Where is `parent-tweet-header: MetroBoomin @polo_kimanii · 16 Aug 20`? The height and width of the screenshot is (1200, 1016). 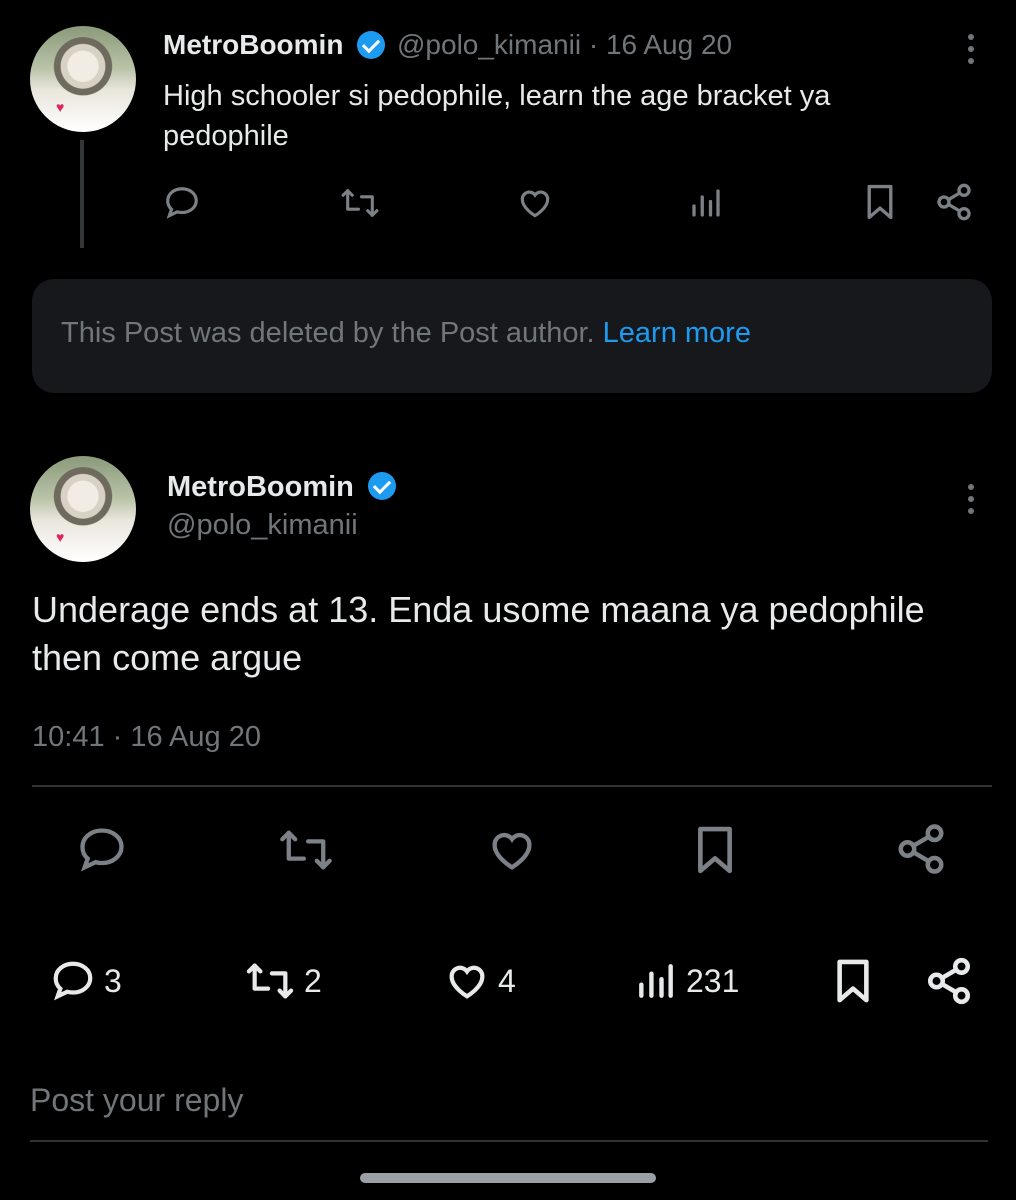 parent-tweet-header: MetroBoomin @polo_kimanii · 16 Aug 20 is located at coordinates (447, 45).